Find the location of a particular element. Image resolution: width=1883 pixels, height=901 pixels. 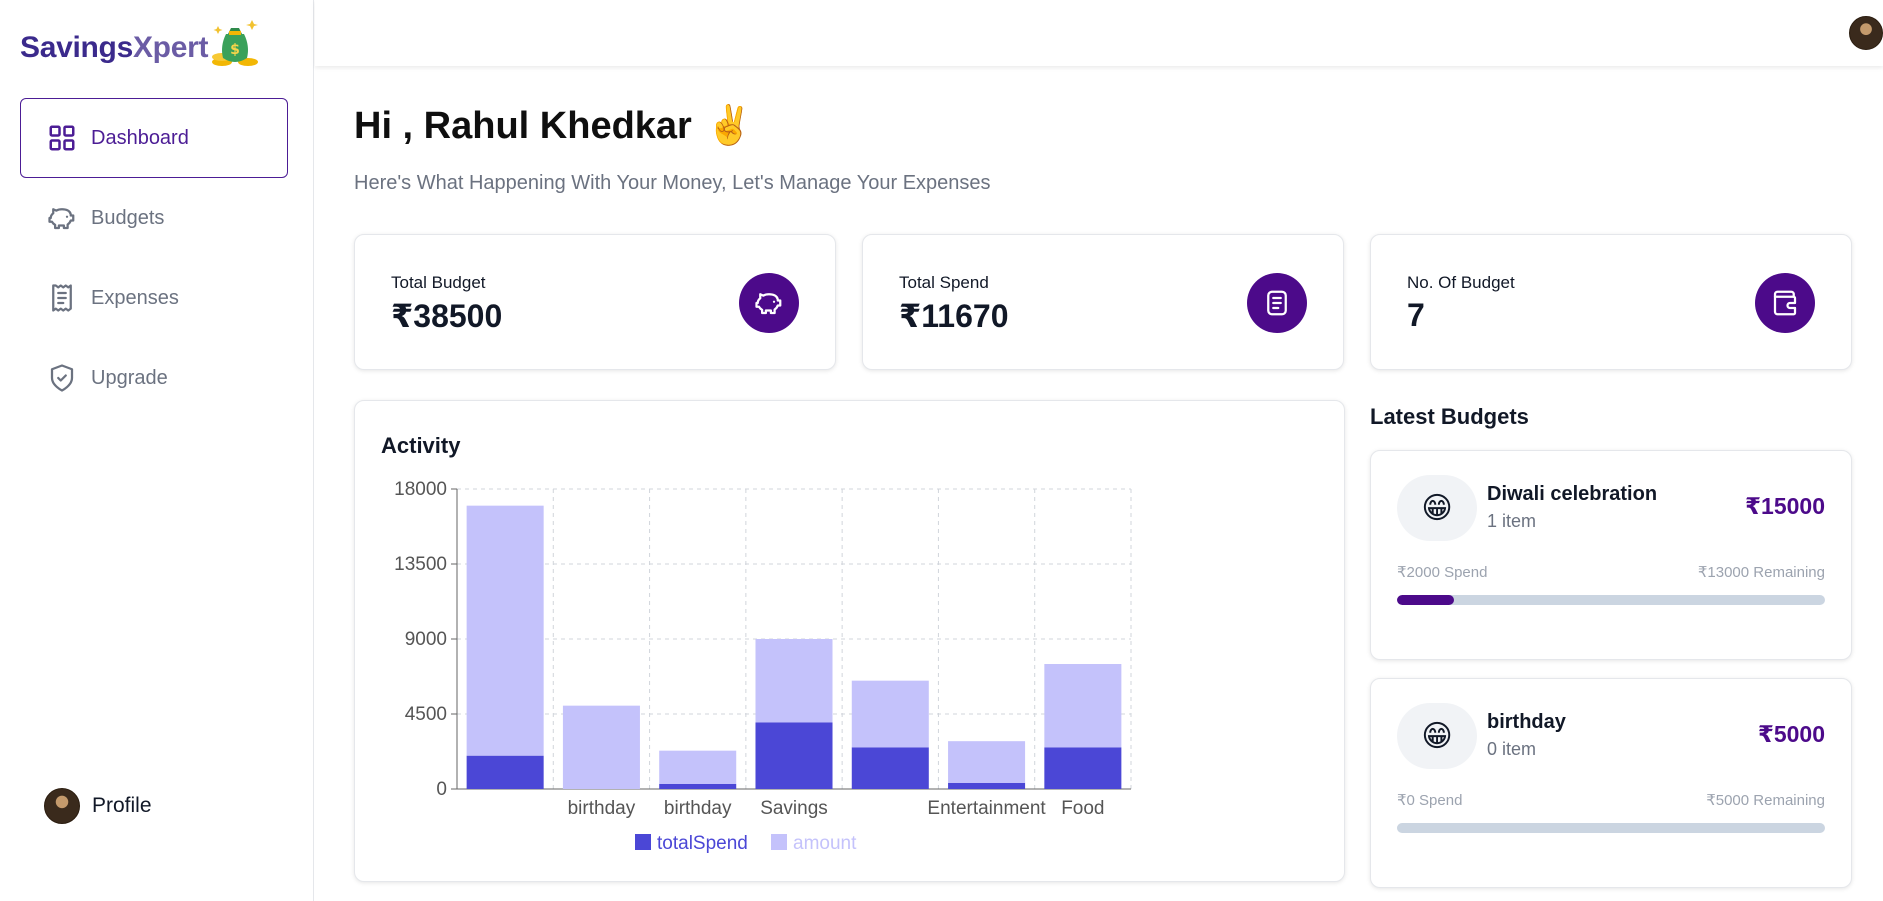

page-title: Hi , Rahul Khedkar ✌️ is located at coordinates (553, 126).